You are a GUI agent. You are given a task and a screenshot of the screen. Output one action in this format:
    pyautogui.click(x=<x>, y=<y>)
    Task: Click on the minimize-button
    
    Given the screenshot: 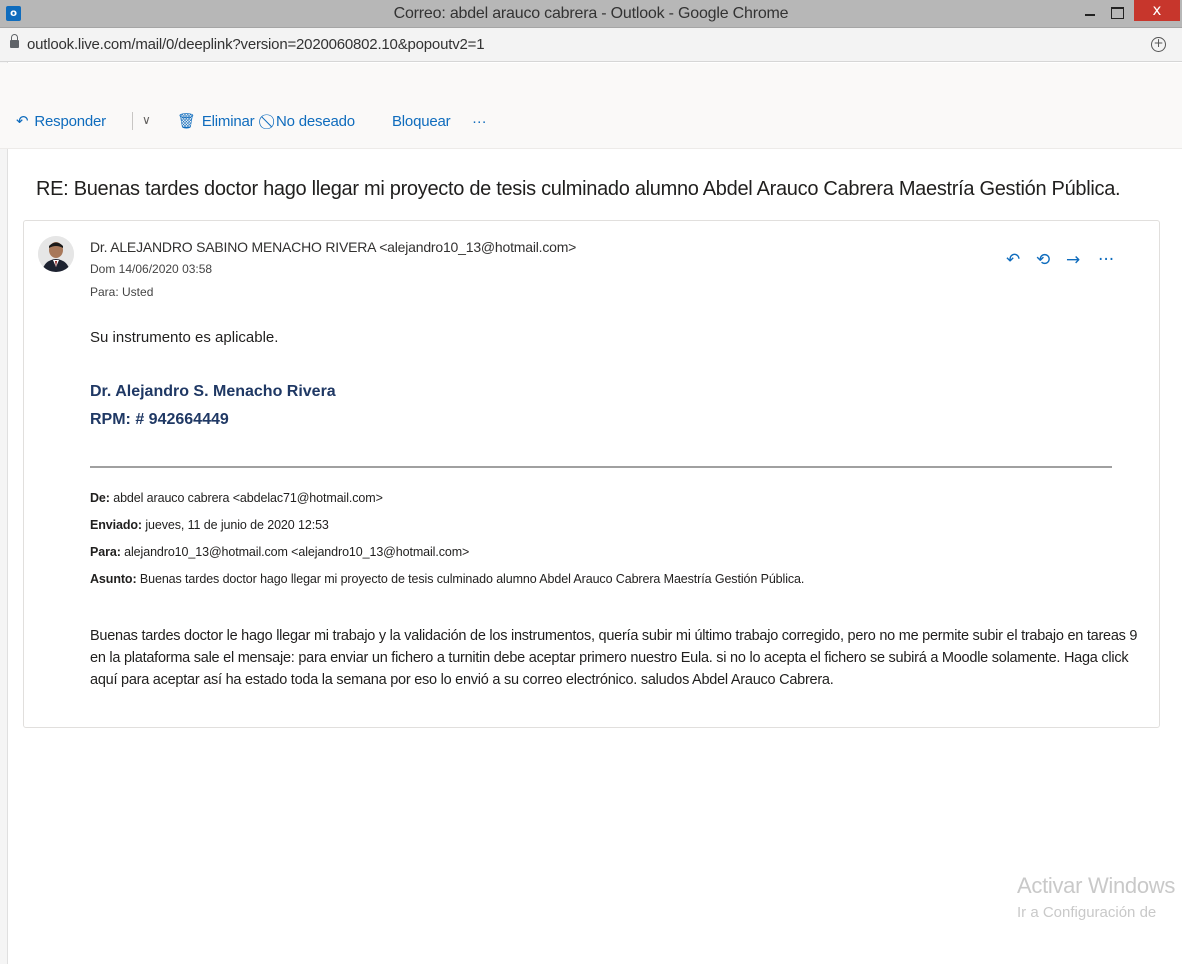 What is the action you would take?
    pyautogui.click(x=1091, y=13)
    